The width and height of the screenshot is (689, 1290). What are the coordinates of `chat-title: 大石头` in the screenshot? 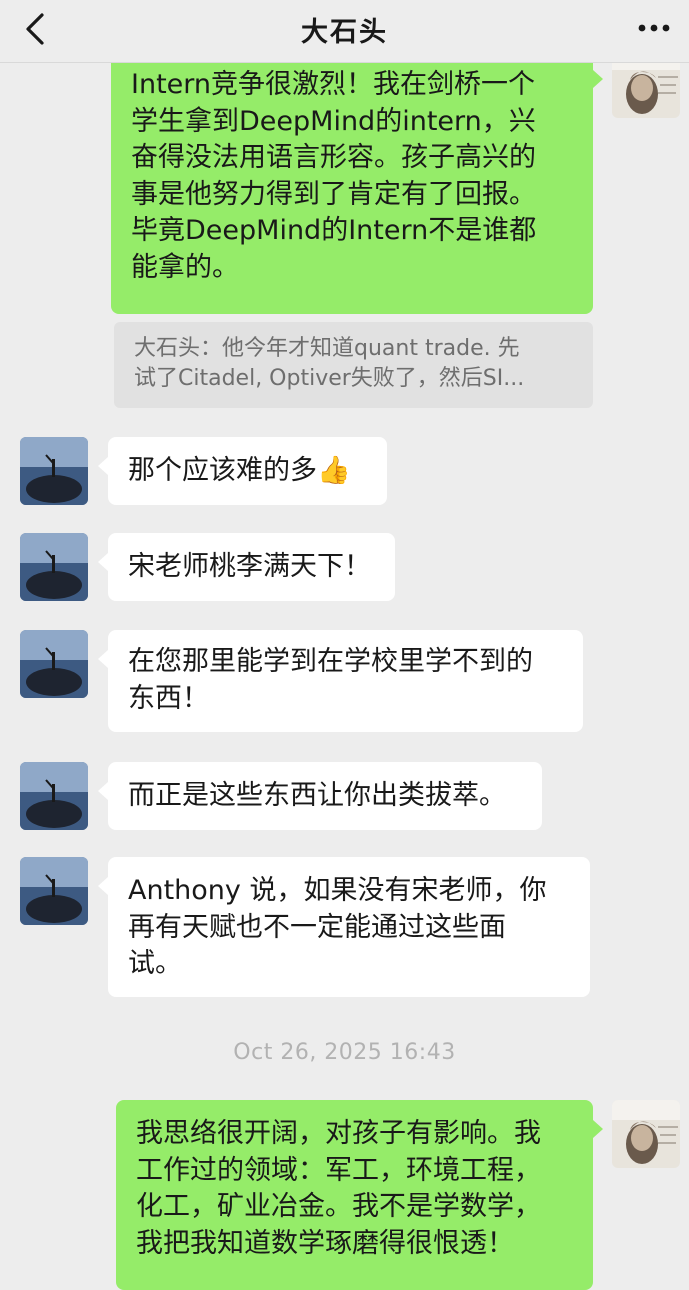 It's located at (344, 32).